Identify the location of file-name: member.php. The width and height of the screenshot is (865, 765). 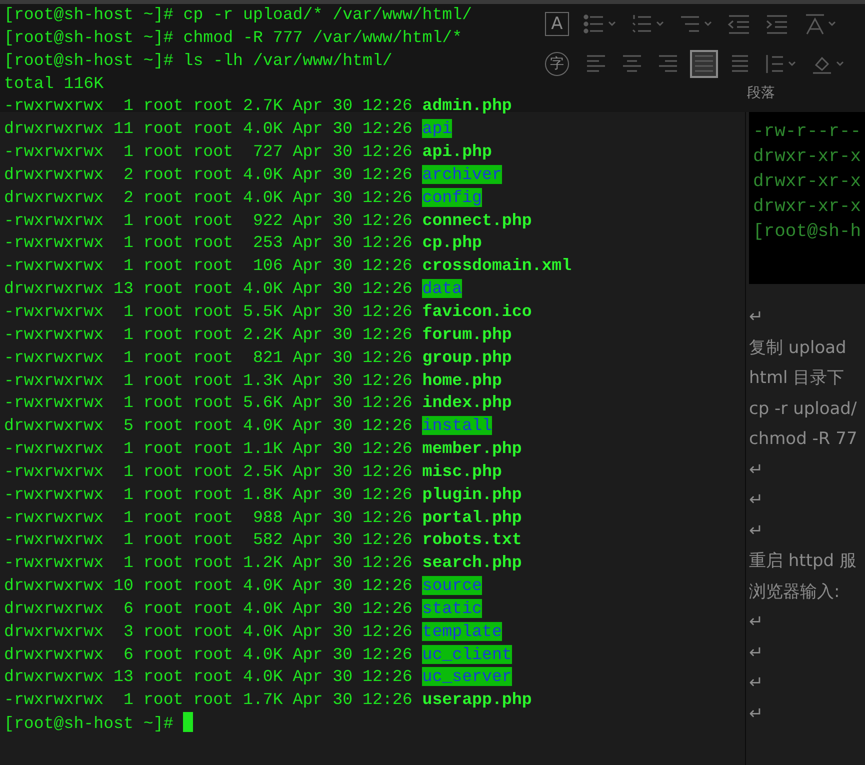
(472, 448).